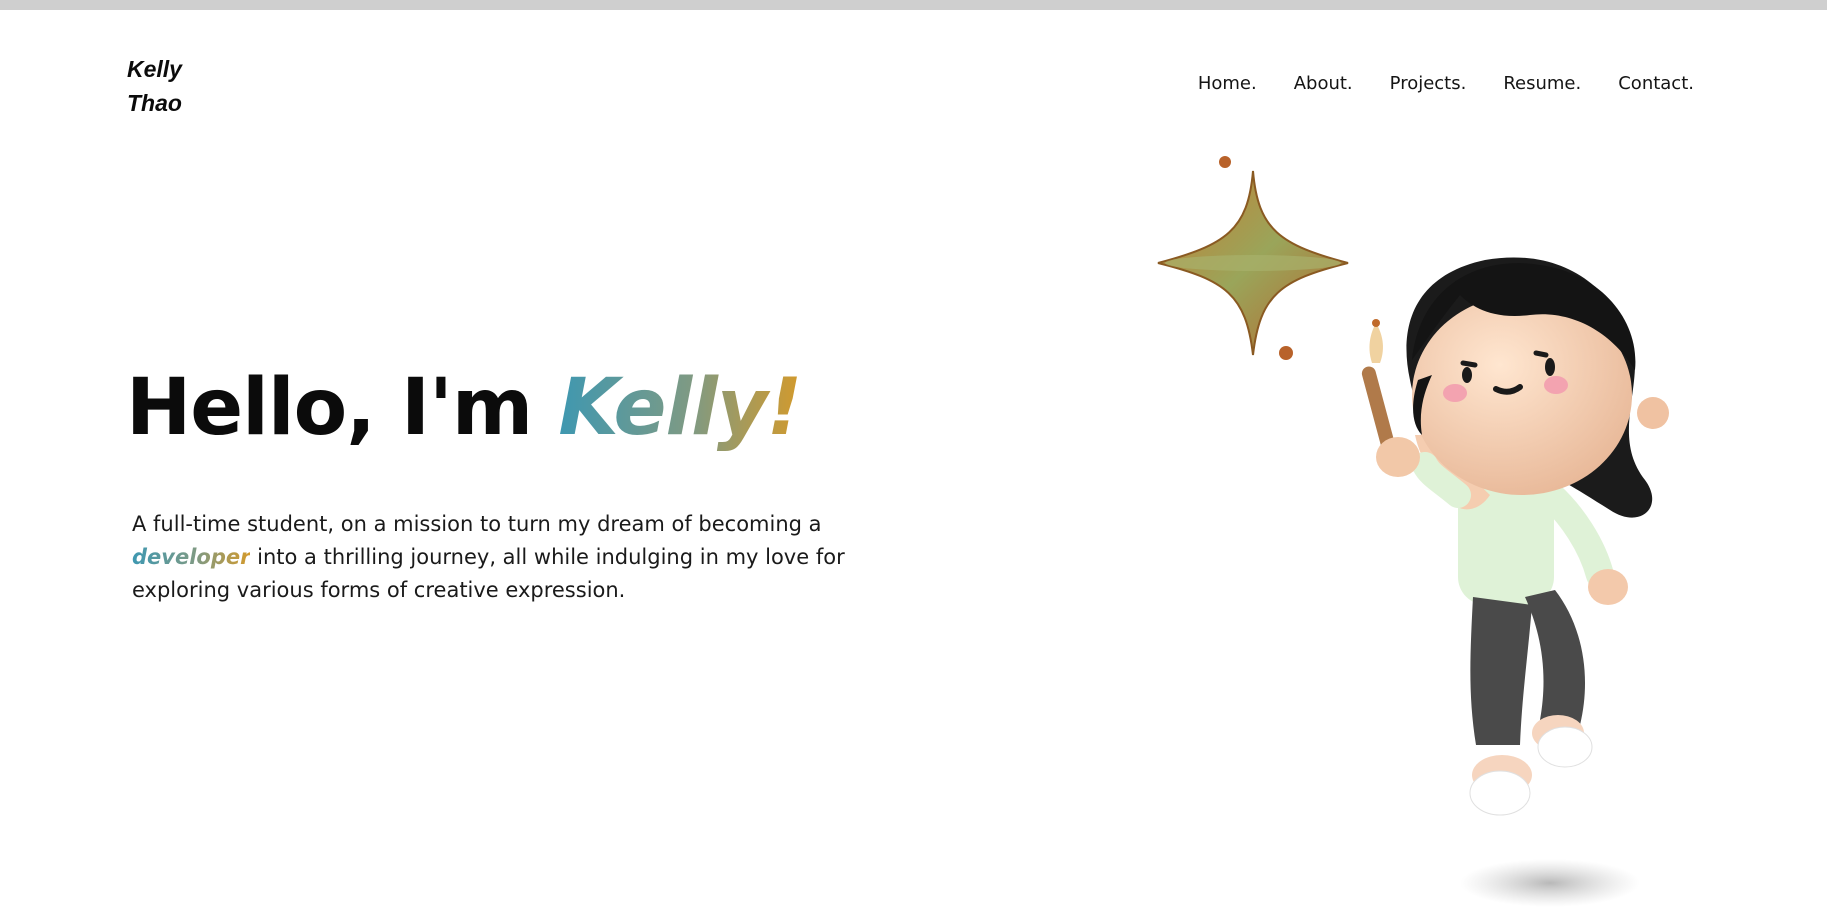 Image resolution: width=1827 pixels, height=907 pixels. Describe the element at coordinates (1253, 258) in the screenshot. I see `sparkle-star-icon` at that location.